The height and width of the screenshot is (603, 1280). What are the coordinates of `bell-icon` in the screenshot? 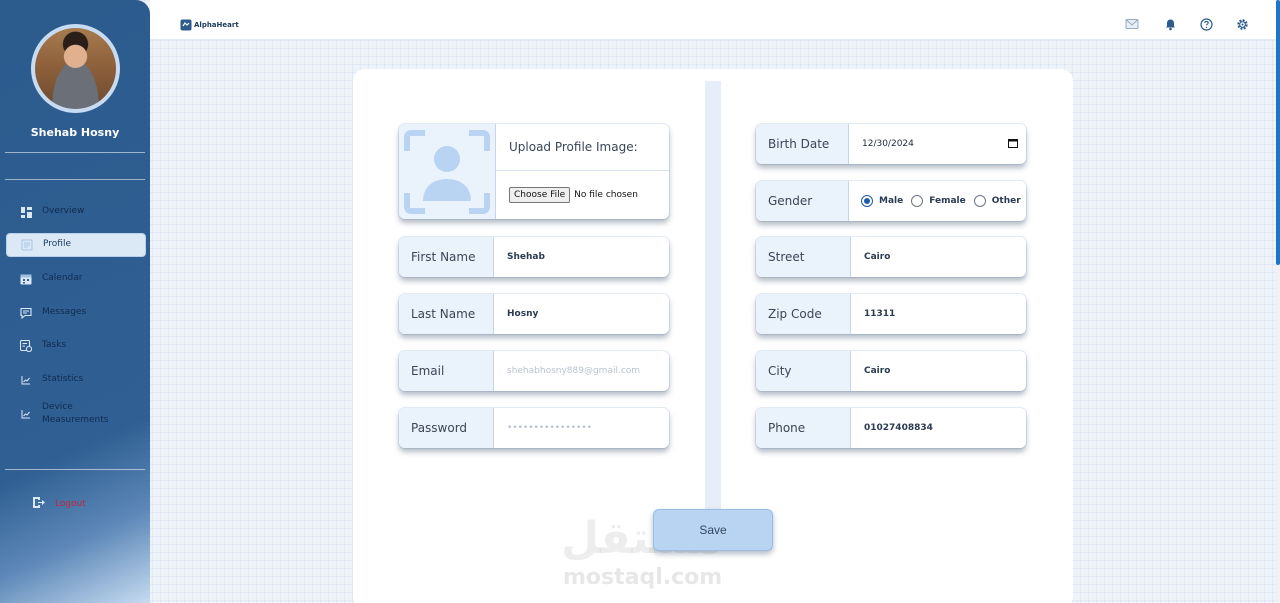 It's located at (1170, 24).